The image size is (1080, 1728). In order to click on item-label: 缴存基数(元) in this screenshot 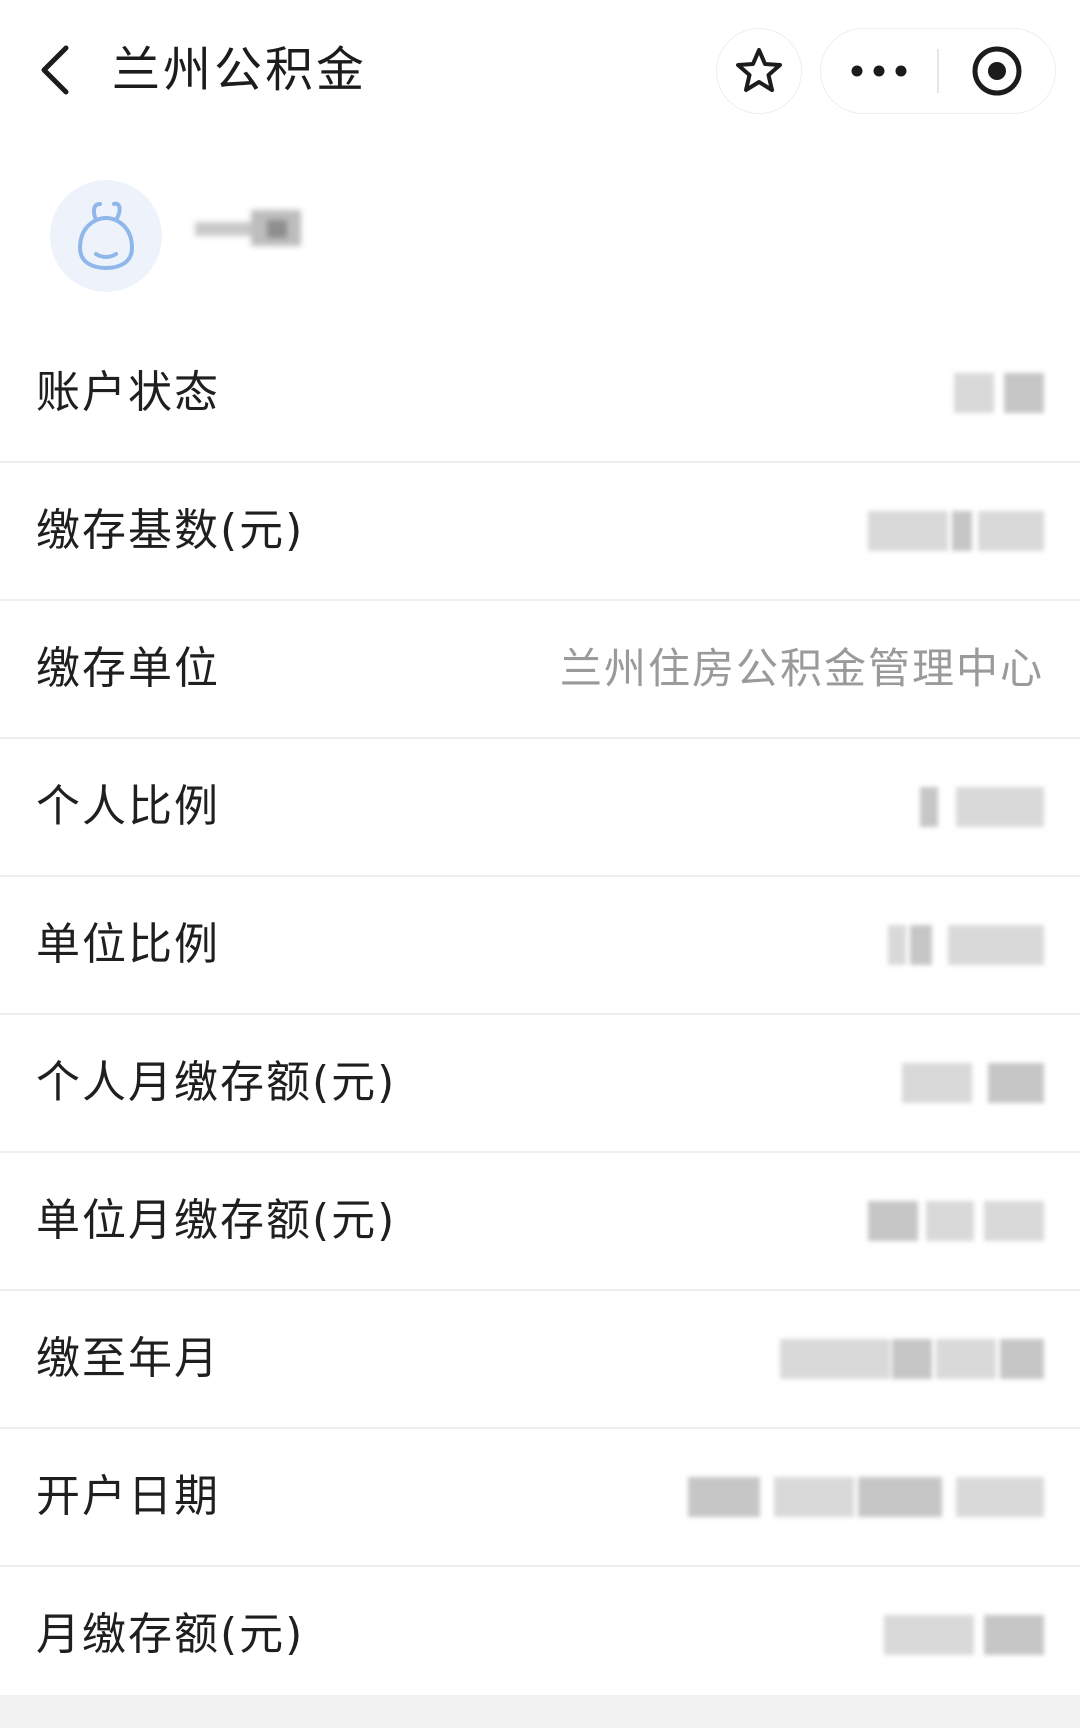, I will do `click(170, 530)`.